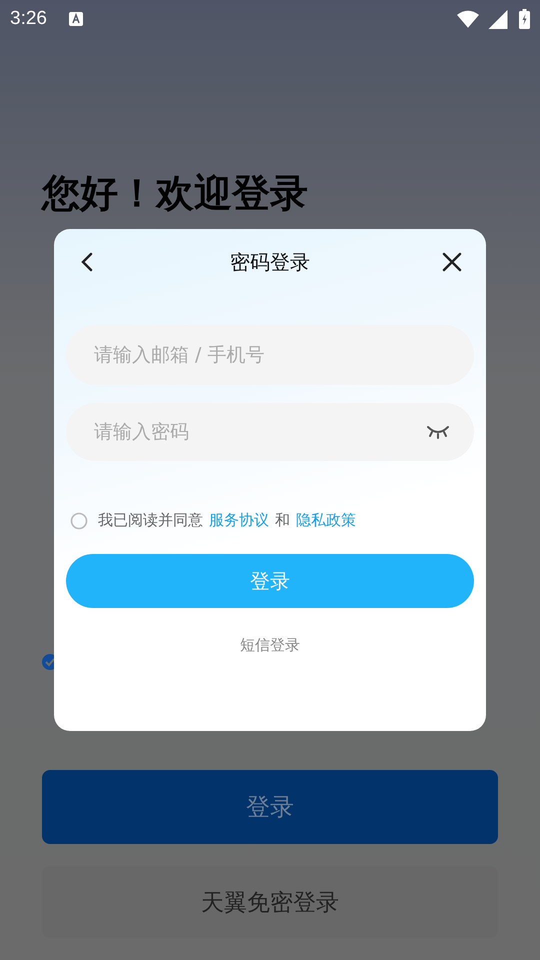 Image resolution: width=540 pixels, height=960 pixels. I want to click on battery-icon, so click(524, 19).